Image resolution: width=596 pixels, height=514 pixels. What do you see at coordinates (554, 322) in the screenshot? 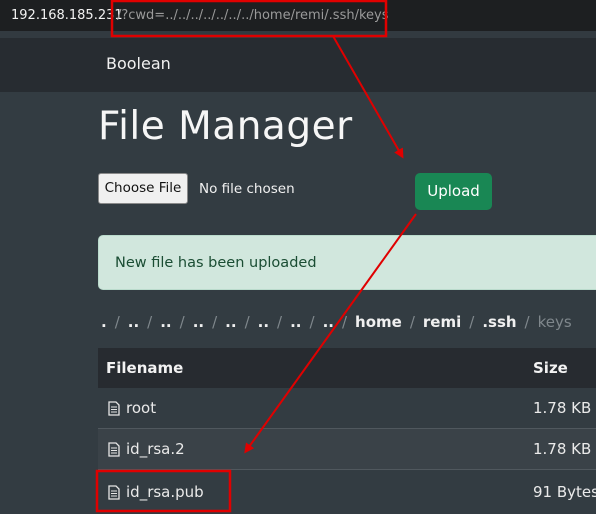
I see `breadcrumb-item-current: keys` at bounding box center [554, 322].